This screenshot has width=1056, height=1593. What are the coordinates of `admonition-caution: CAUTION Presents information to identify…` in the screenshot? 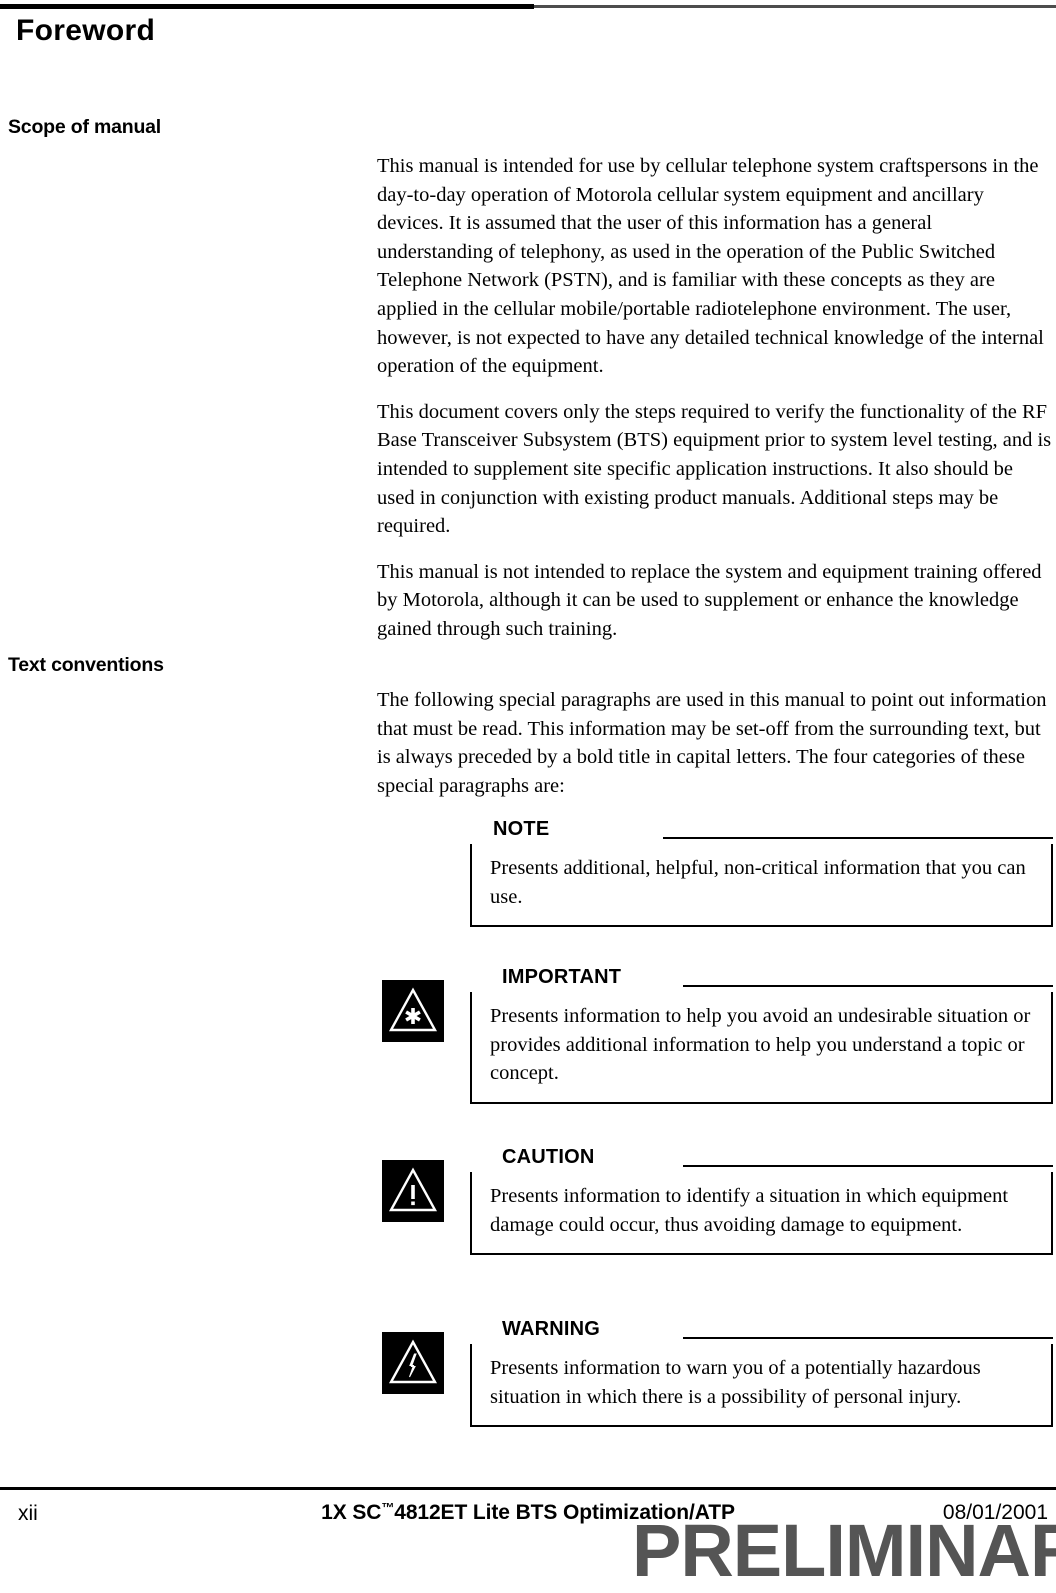 It's located at (715, 1201).